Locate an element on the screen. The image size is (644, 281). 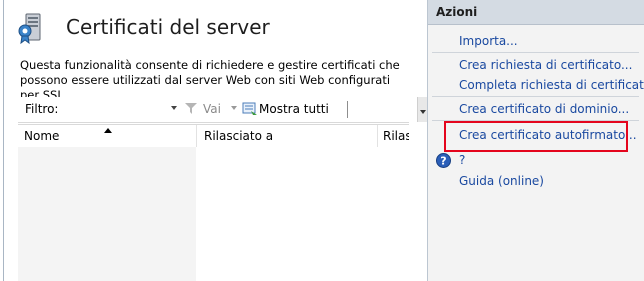
funnel-icon is located at coordinates (191, 108).